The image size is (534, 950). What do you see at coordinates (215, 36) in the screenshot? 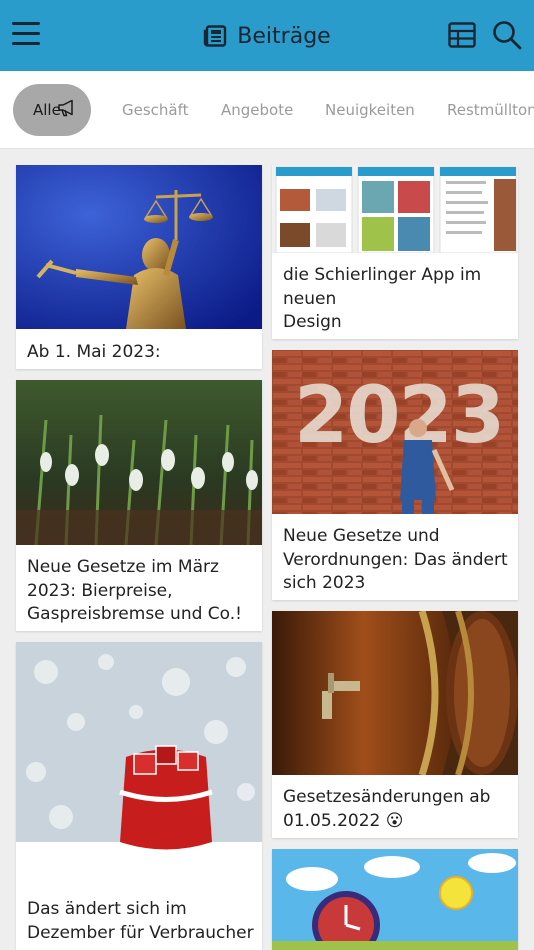
I see `newspaper-icon` at bounding box center [215, 36].